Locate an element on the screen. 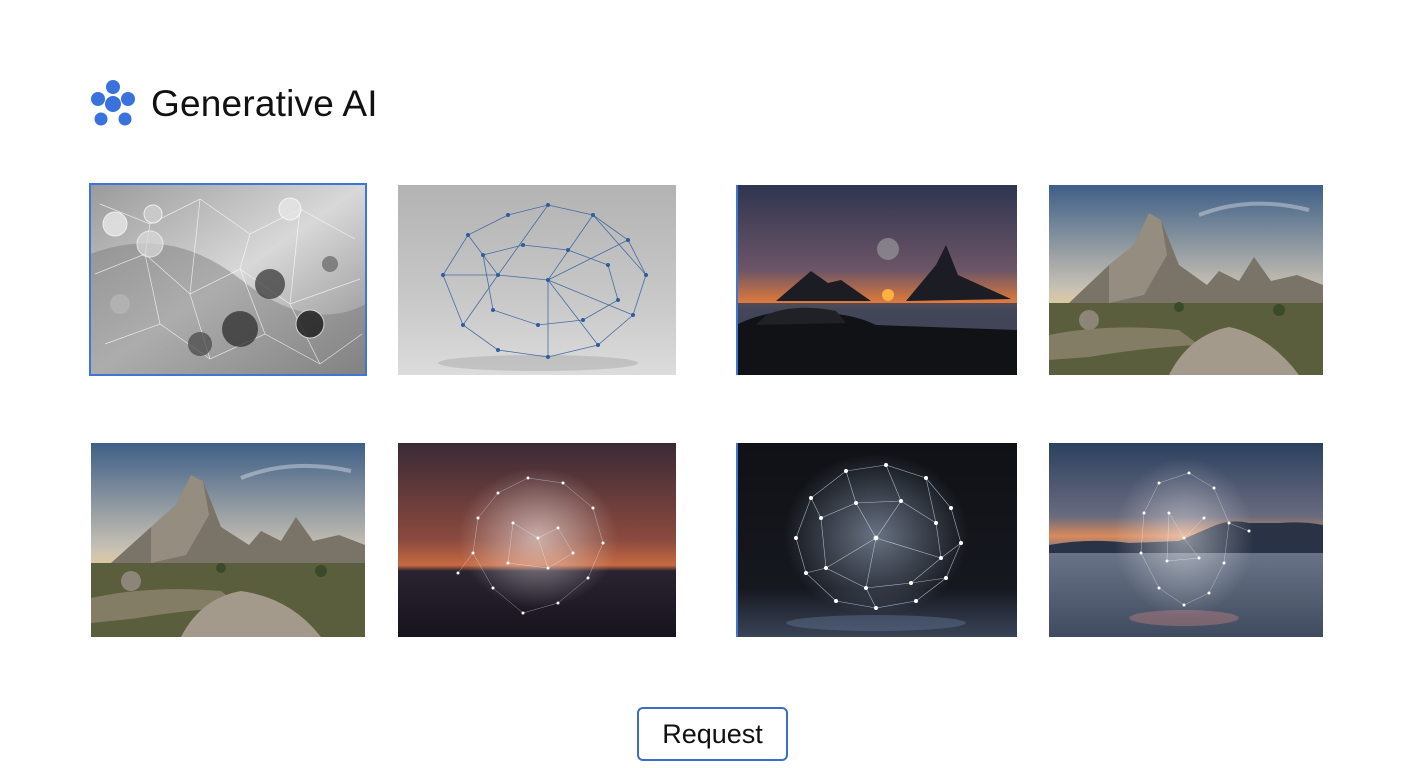 This screenshot has width=1408, height=768. blue-node-network-image is located at coordinates (537, 280).